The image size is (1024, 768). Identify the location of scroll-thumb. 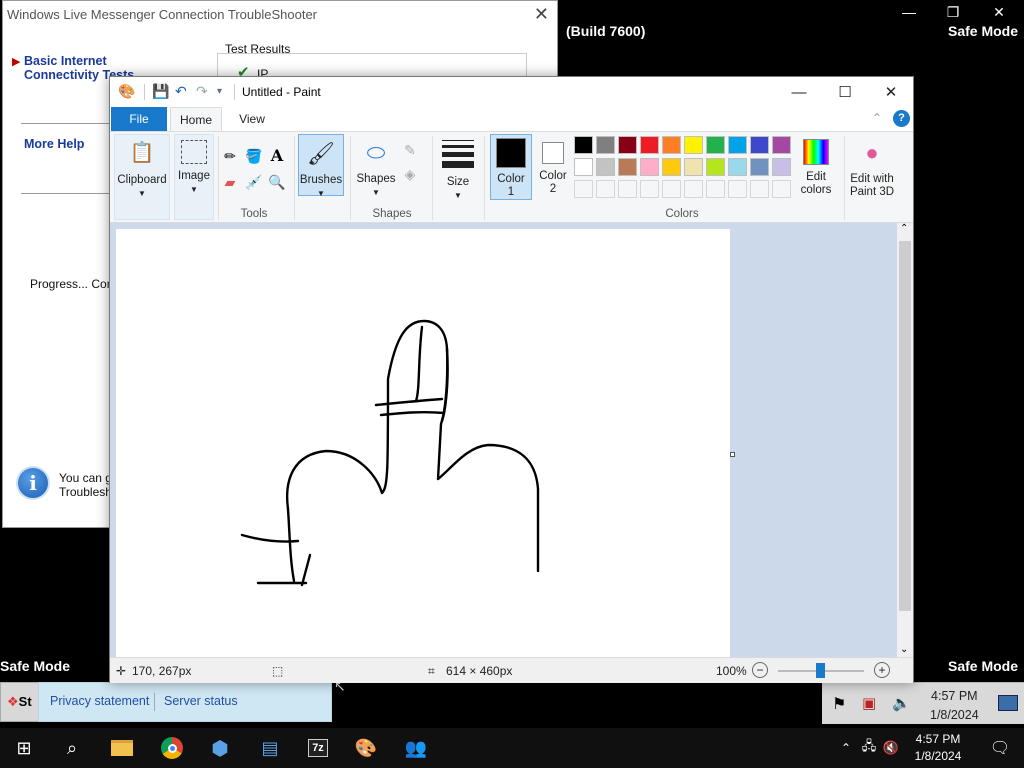
(905, 426).